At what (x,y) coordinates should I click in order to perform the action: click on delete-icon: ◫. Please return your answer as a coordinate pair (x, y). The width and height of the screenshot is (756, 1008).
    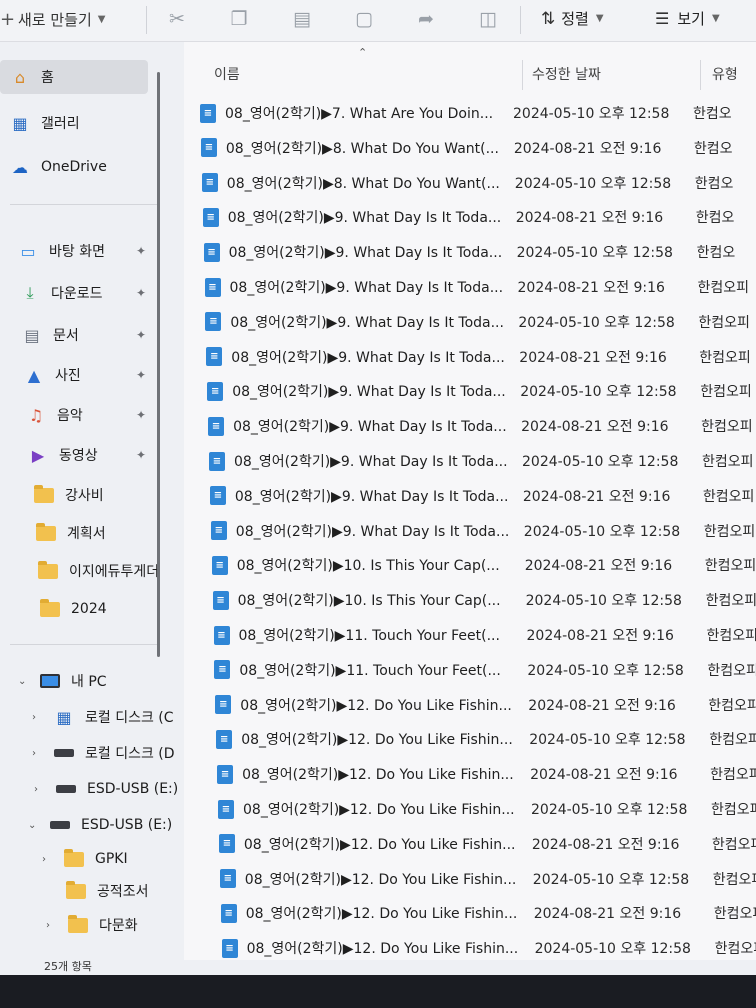
    Looking at the image, I should click on (488, 19).